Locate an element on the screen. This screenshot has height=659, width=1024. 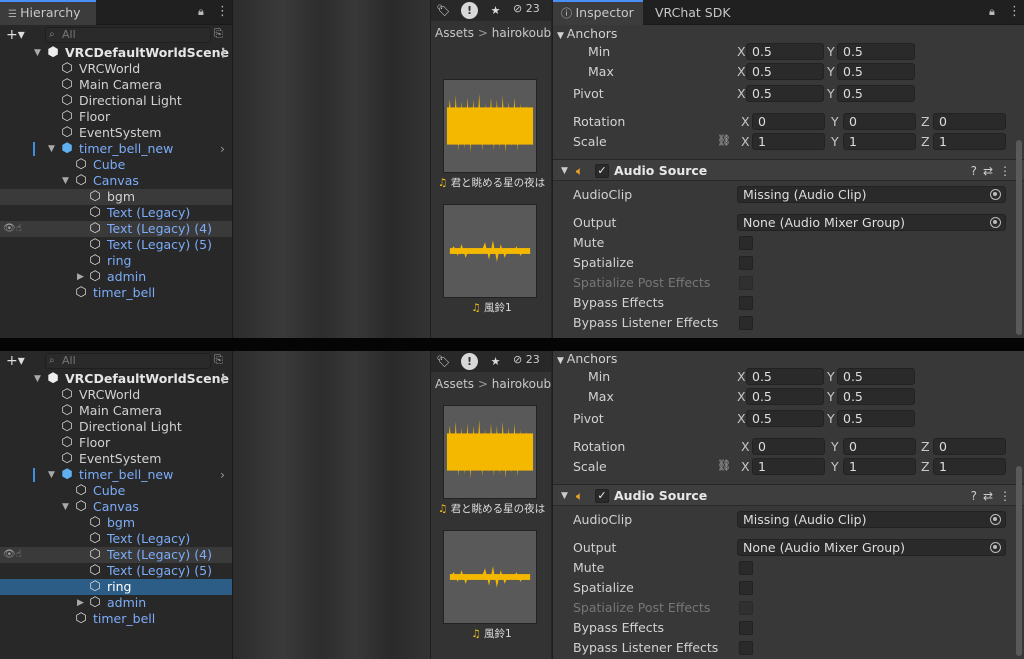
tag-icon: 🏷︎ is located at coordinates (443, 10).